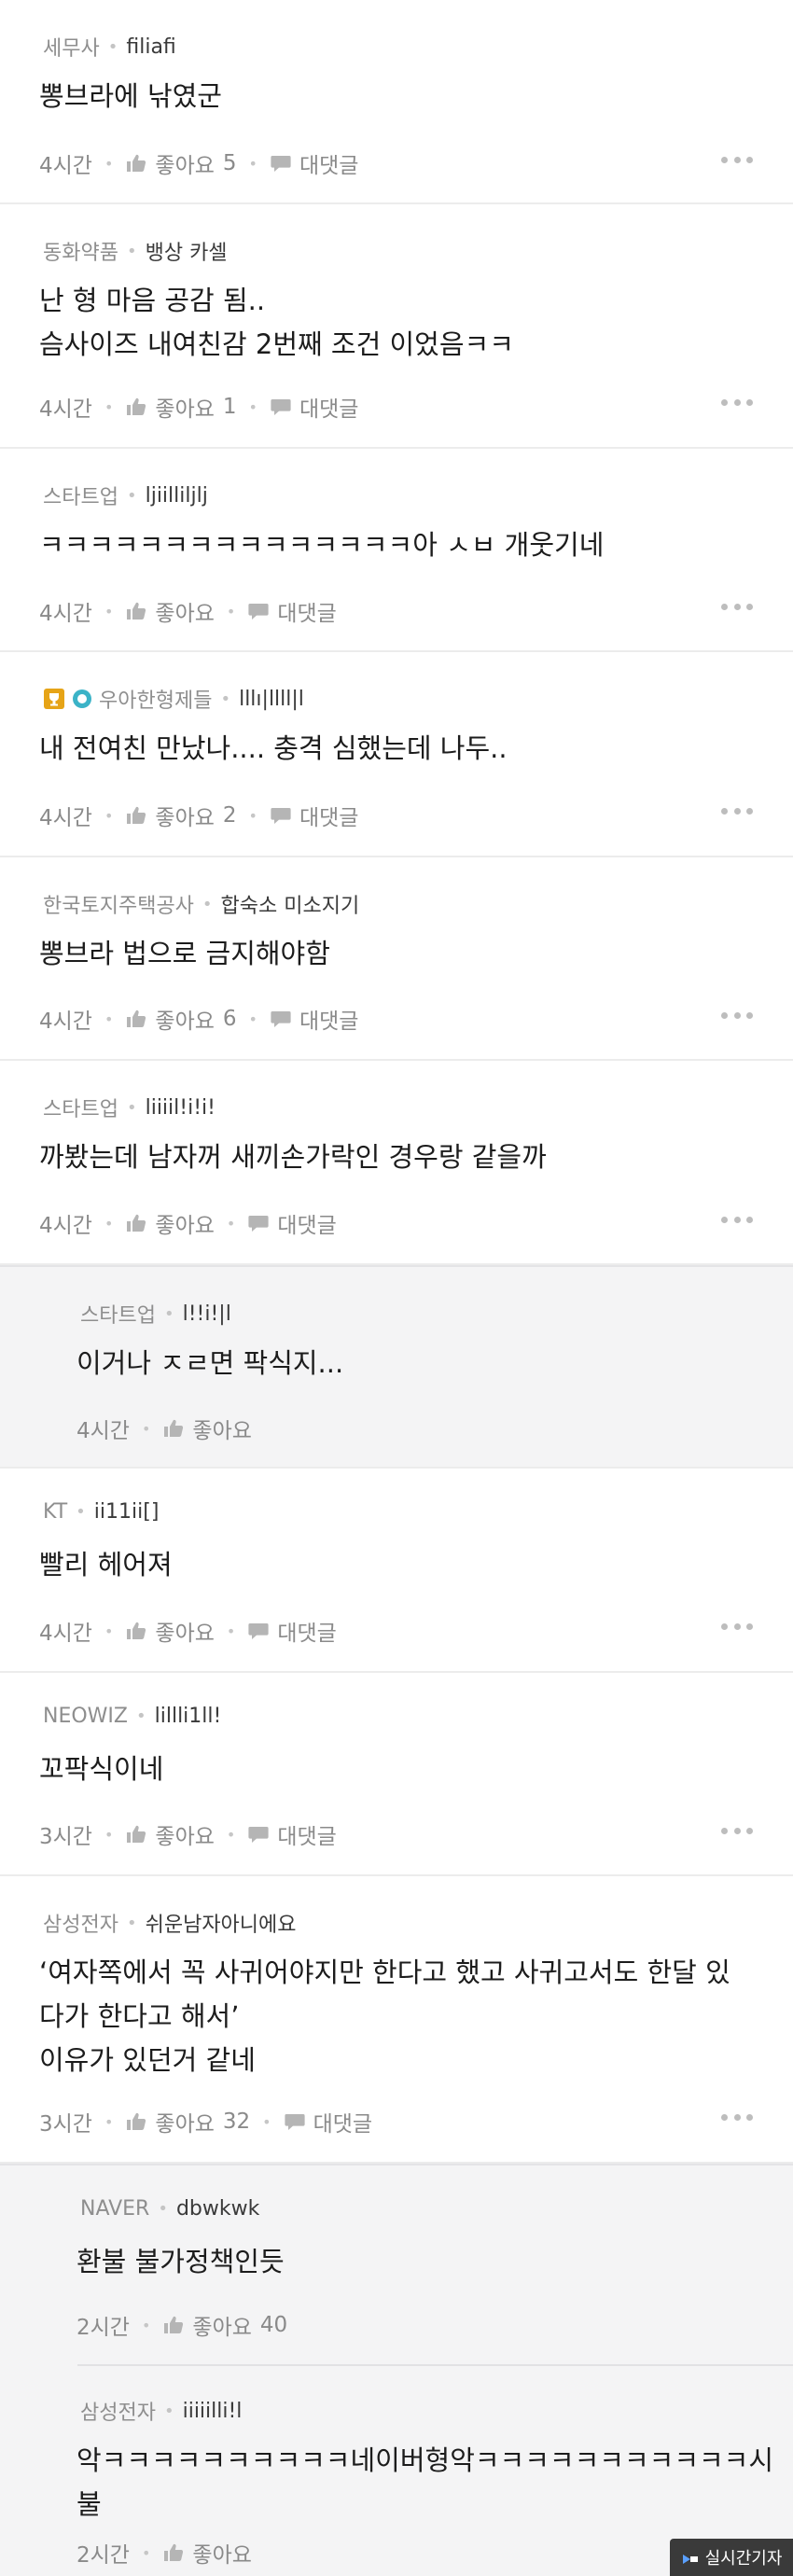 The height and width of the screenshot is (2576, 793). What do you see at coordinates (177, 496) in the screenshot?
I see `author-nickname: ljiilliljlj` at bounding box center [177, 496].